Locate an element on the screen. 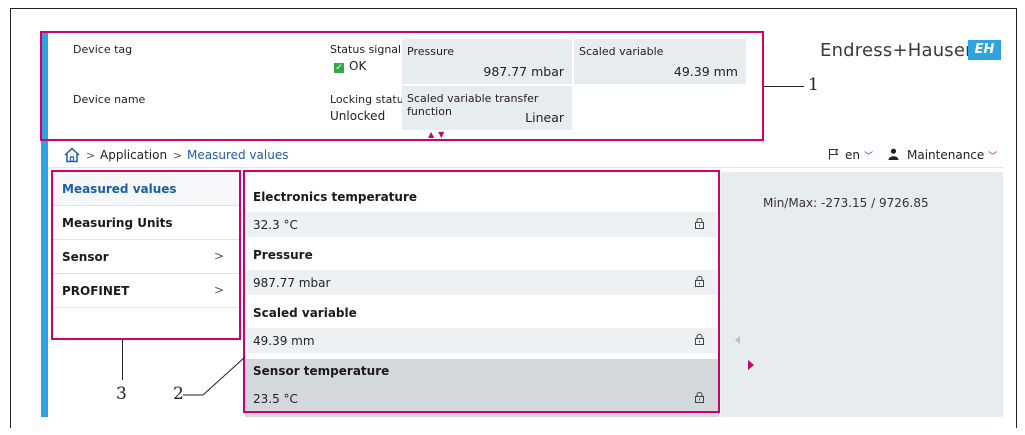 The image size is (1025, 435). brand-name: Endress+Hauser is located at coordinates (896, 50).